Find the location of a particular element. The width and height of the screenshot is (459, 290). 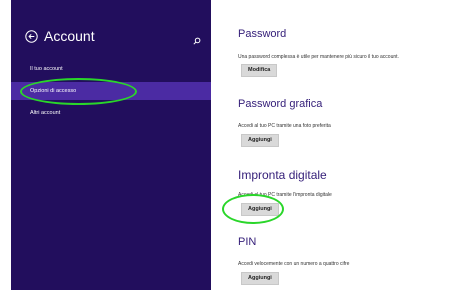

password-title: Password is located at coordinates (262, 34).